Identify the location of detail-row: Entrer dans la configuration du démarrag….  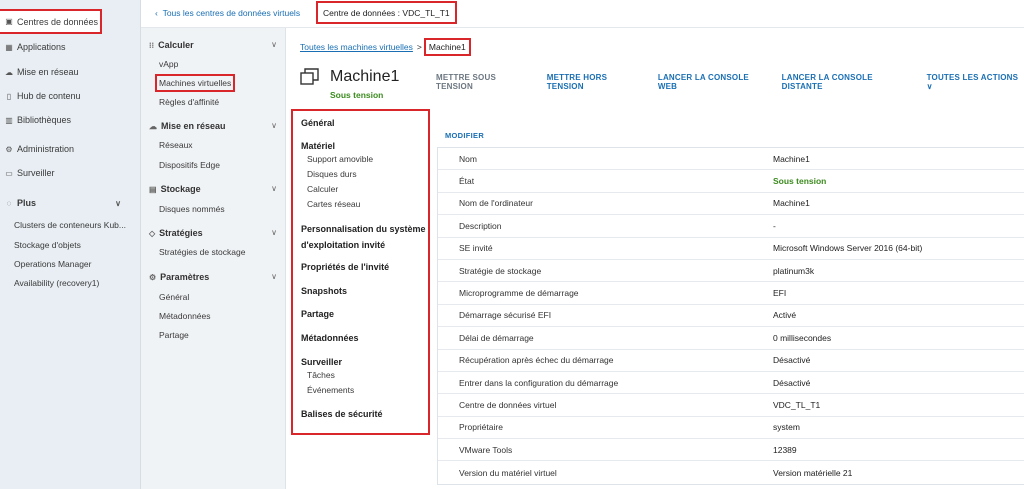
(731, 383).